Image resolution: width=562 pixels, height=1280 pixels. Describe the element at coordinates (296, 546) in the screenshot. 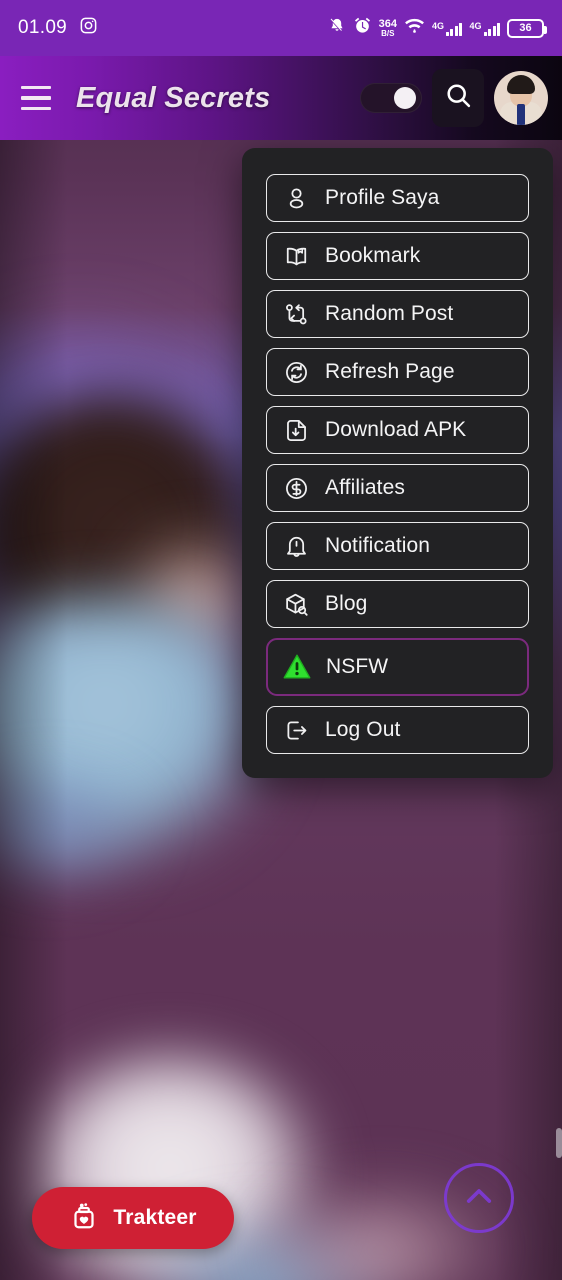

I see `bell-icon` at that location.